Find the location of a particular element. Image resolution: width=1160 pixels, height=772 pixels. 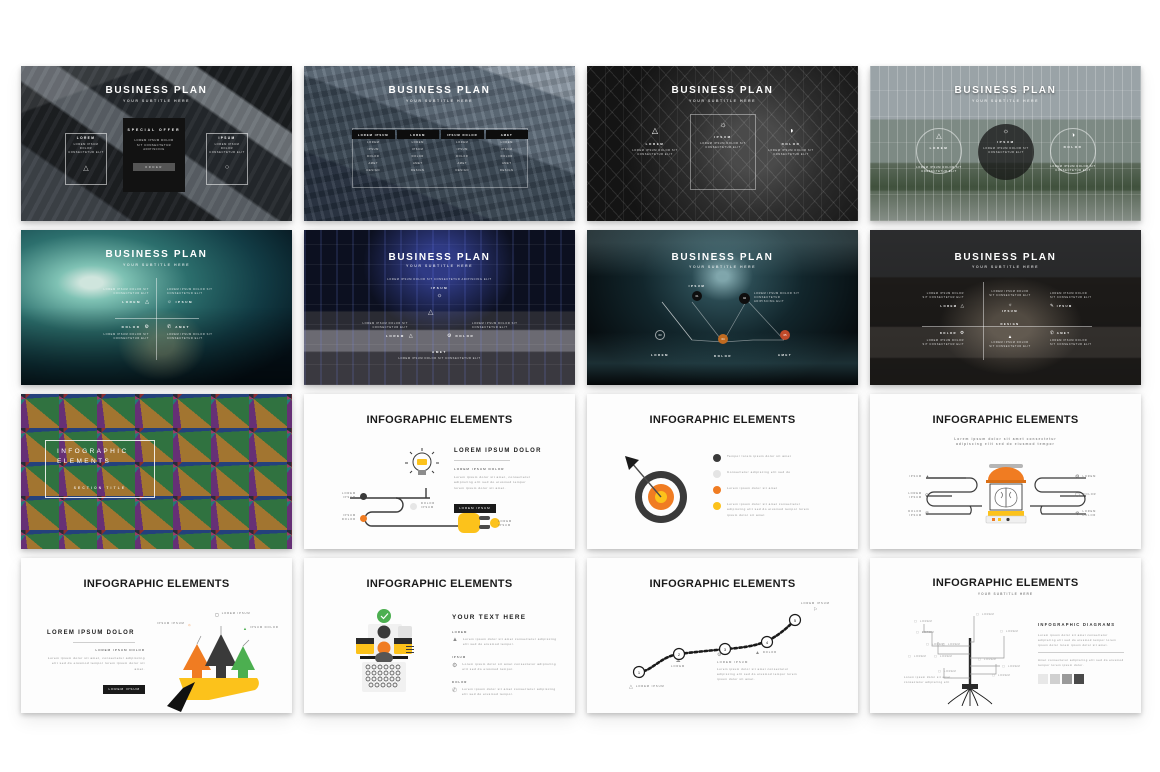

slide-15-step-4: ▲ DOLOR is located at coordinates (766, 653).